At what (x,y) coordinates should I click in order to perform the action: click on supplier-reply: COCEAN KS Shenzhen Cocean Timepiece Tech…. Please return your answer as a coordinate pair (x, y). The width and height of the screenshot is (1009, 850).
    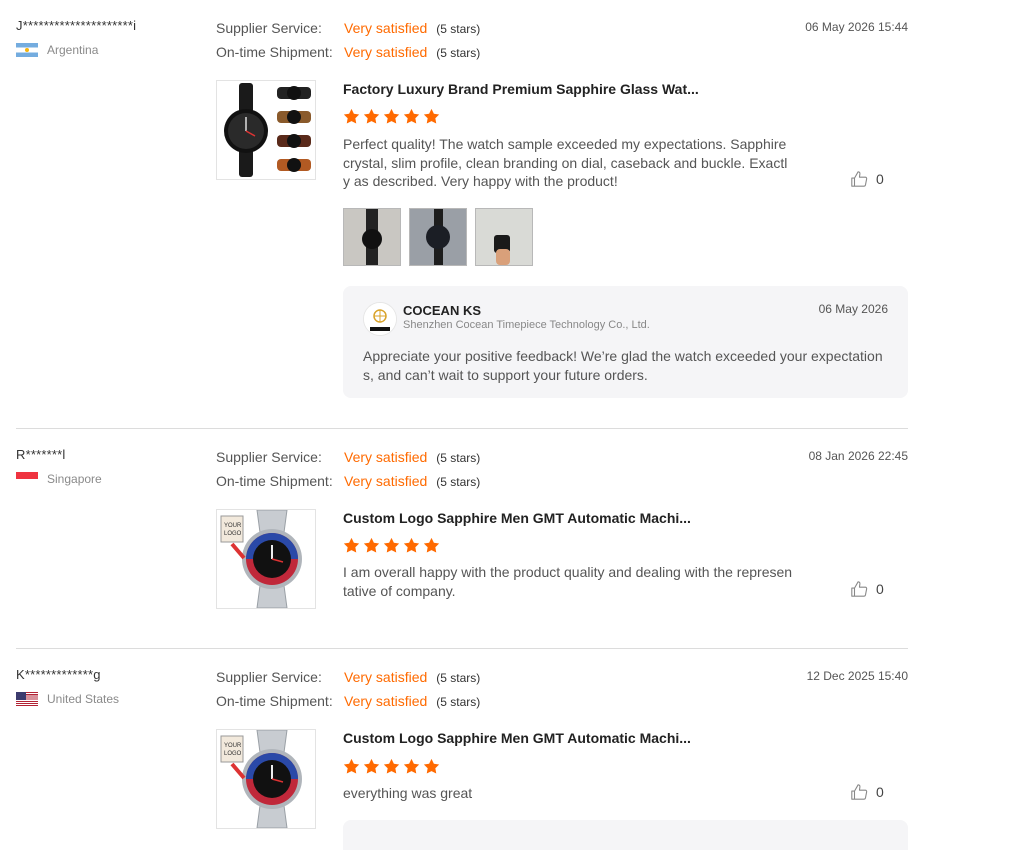
    Looking at the image, I should click on (625, 342).